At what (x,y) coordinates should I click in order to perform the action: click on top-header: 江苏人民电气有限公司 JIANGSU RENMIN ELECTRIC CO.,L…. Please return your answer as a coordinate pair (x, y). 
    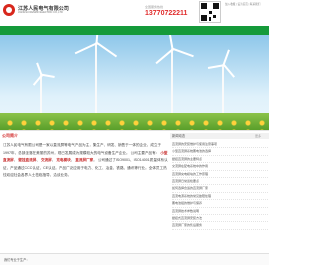
    Looking at the image, I should click on (134, 13).